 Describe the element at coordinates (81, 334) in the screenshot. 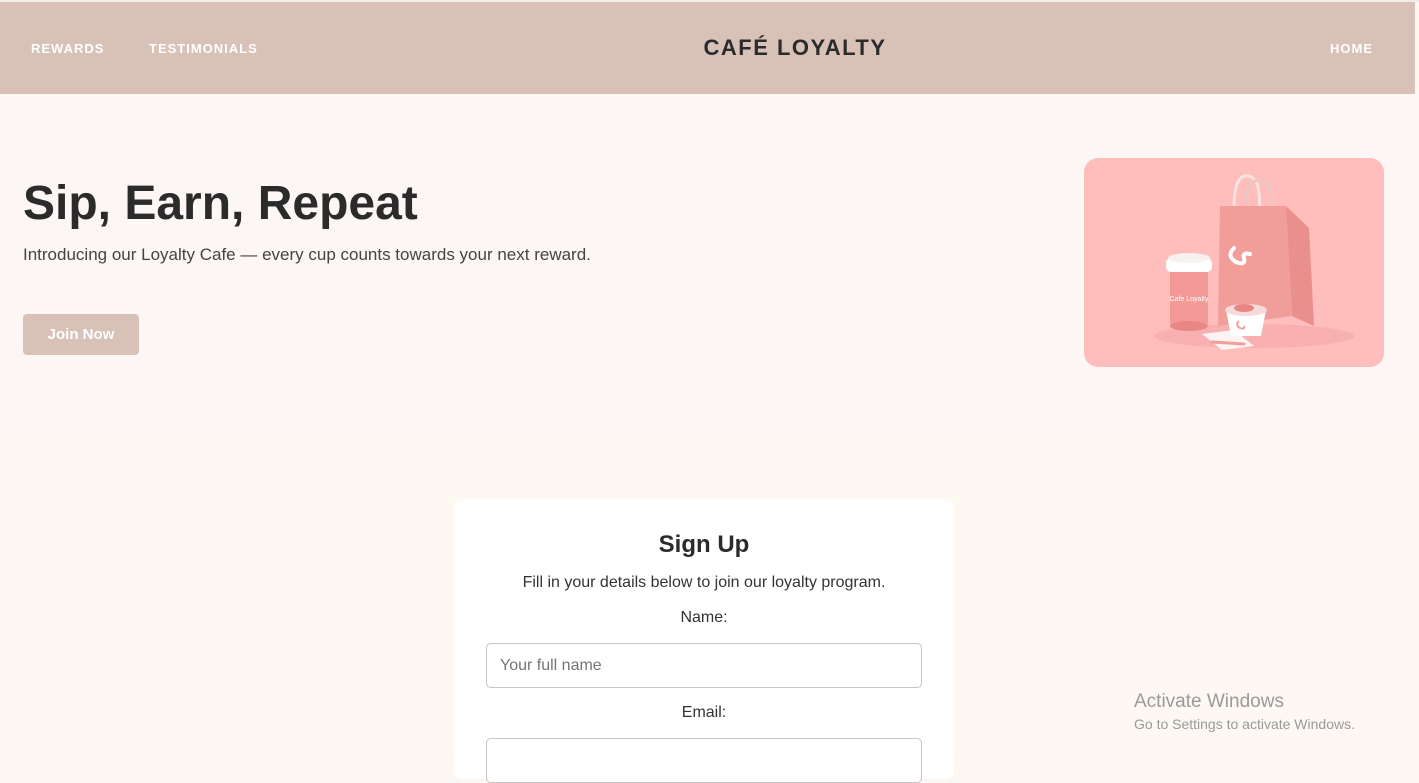

I see `join-now-button: Join Now` at that location.